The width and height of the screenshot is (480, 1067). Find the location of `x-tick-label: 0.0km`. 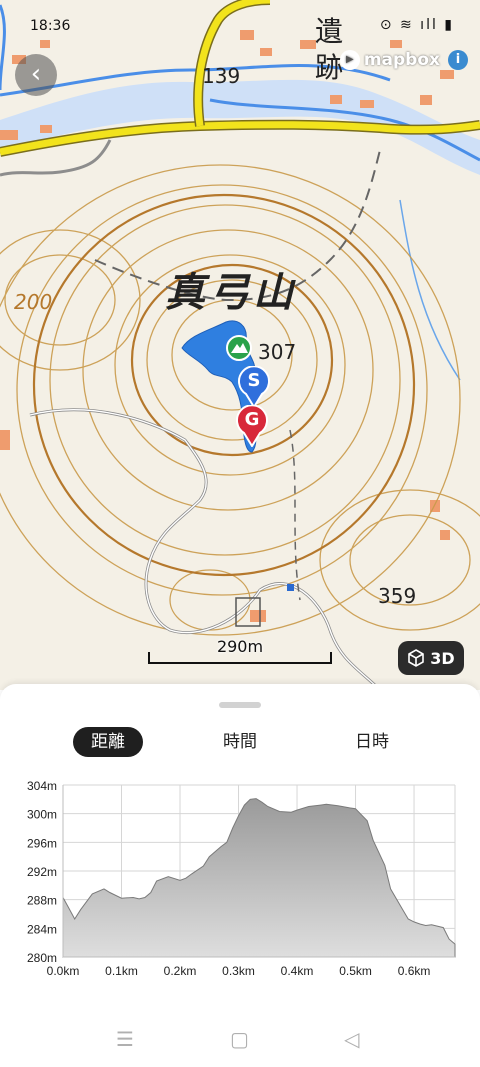

x-tick-label: 0.0km is located at coordinates (63, 971).